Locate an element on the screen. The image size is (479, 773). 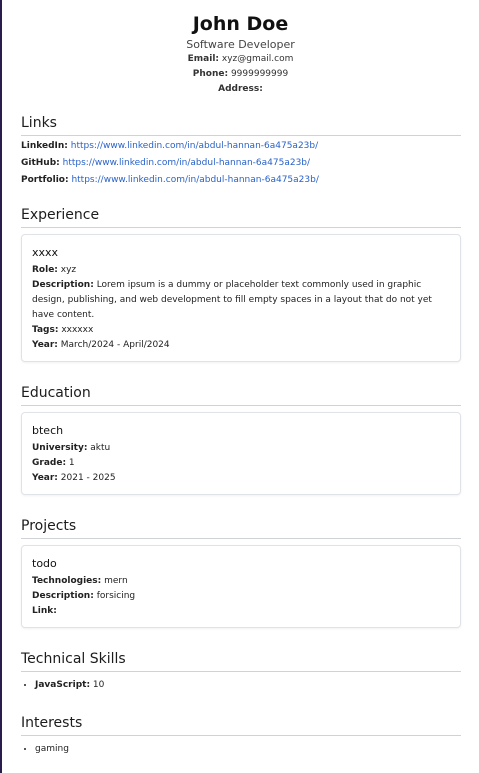
university-label: University: is located at coordinates (60, 448).